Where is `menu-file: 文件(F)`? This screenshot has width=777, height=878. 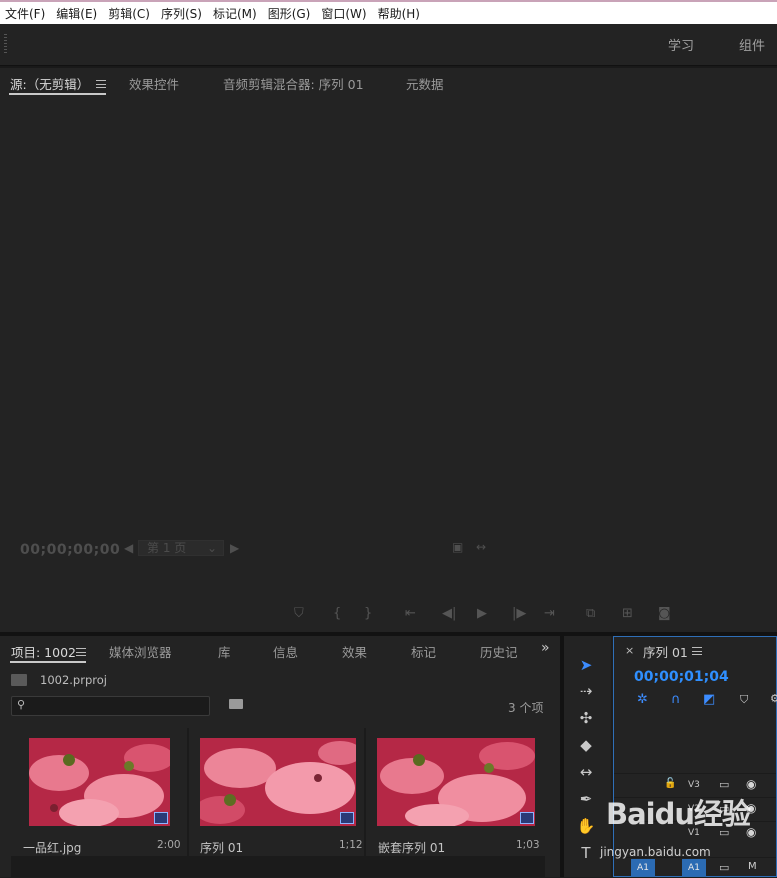 menu-file: 文件(F) is located at coordinates (25, 13).